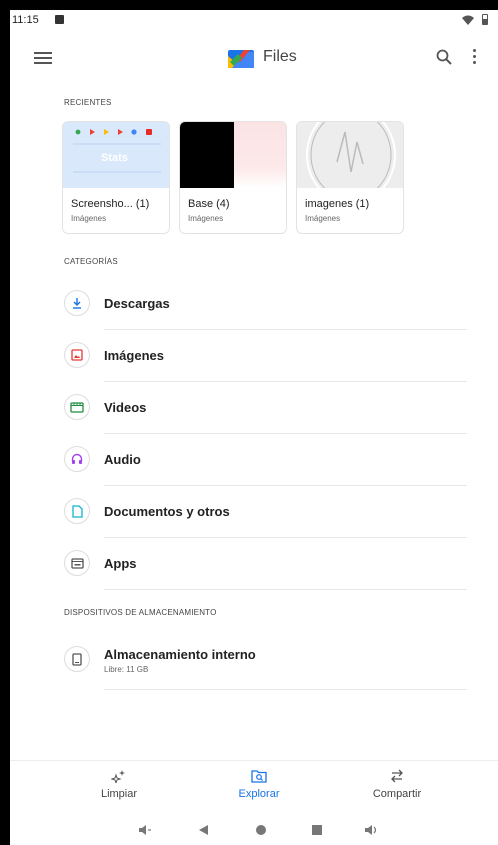 The image size is (498, 845). What do you see at coordinates (137, 303) in the screenshot?
I see `category-label: Descargas` at bounding box center [137, 303].